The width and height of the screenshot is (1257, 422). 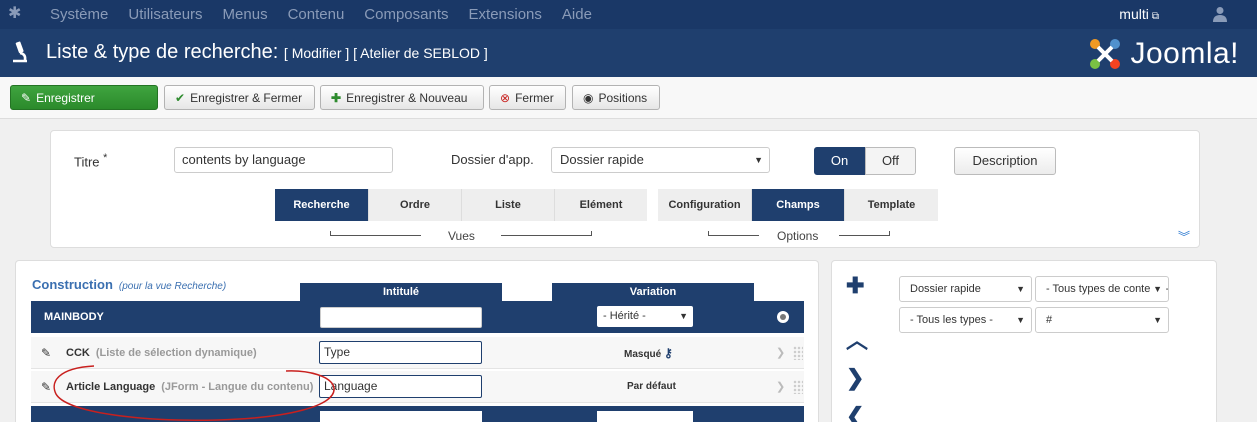 I want to click on options-tabs: Configuration Champs Template, so click(x=798, y=205).